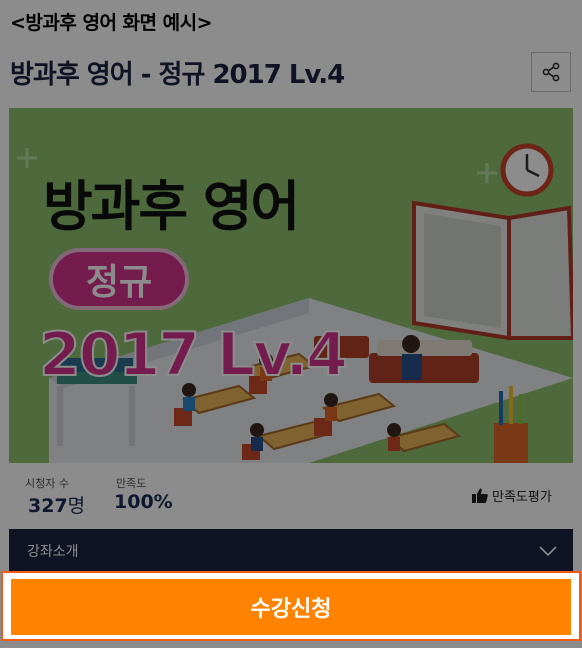  I want to click on share-icon, so click(551, 72).